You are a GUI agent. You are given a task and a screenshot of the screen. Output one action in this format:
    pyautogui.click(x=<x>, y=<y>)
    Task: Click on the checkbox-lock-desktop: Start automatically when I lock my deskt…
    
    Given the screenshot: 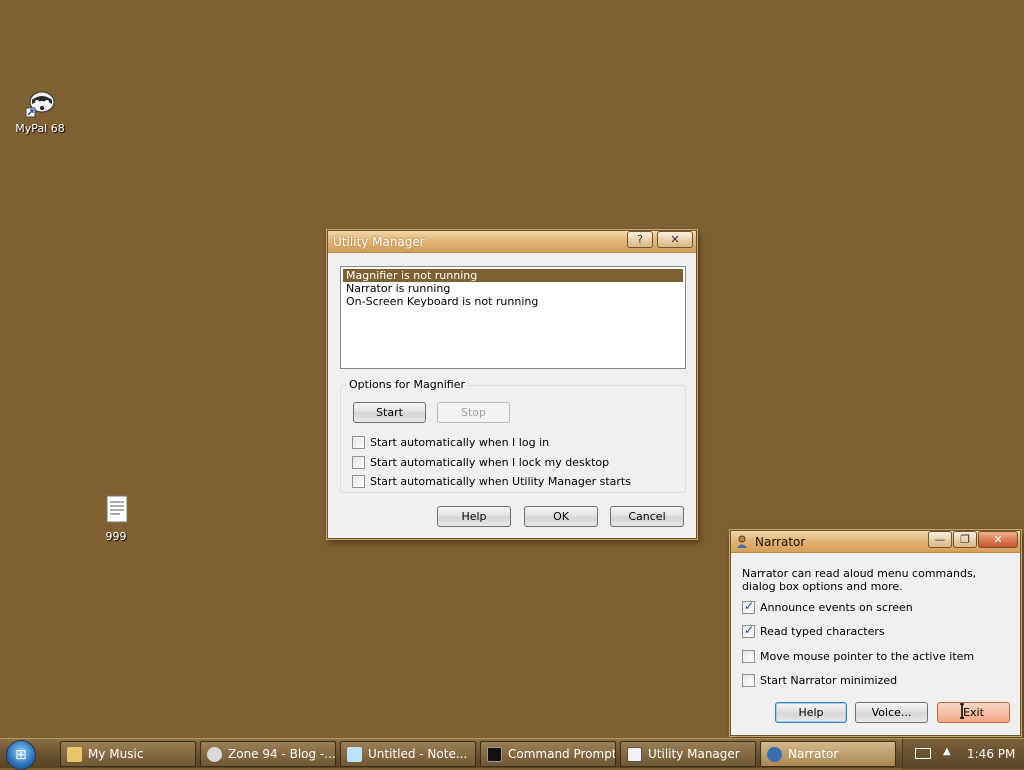 What is the action you would take?
    pyautogui.click(x=480, y=462)
    